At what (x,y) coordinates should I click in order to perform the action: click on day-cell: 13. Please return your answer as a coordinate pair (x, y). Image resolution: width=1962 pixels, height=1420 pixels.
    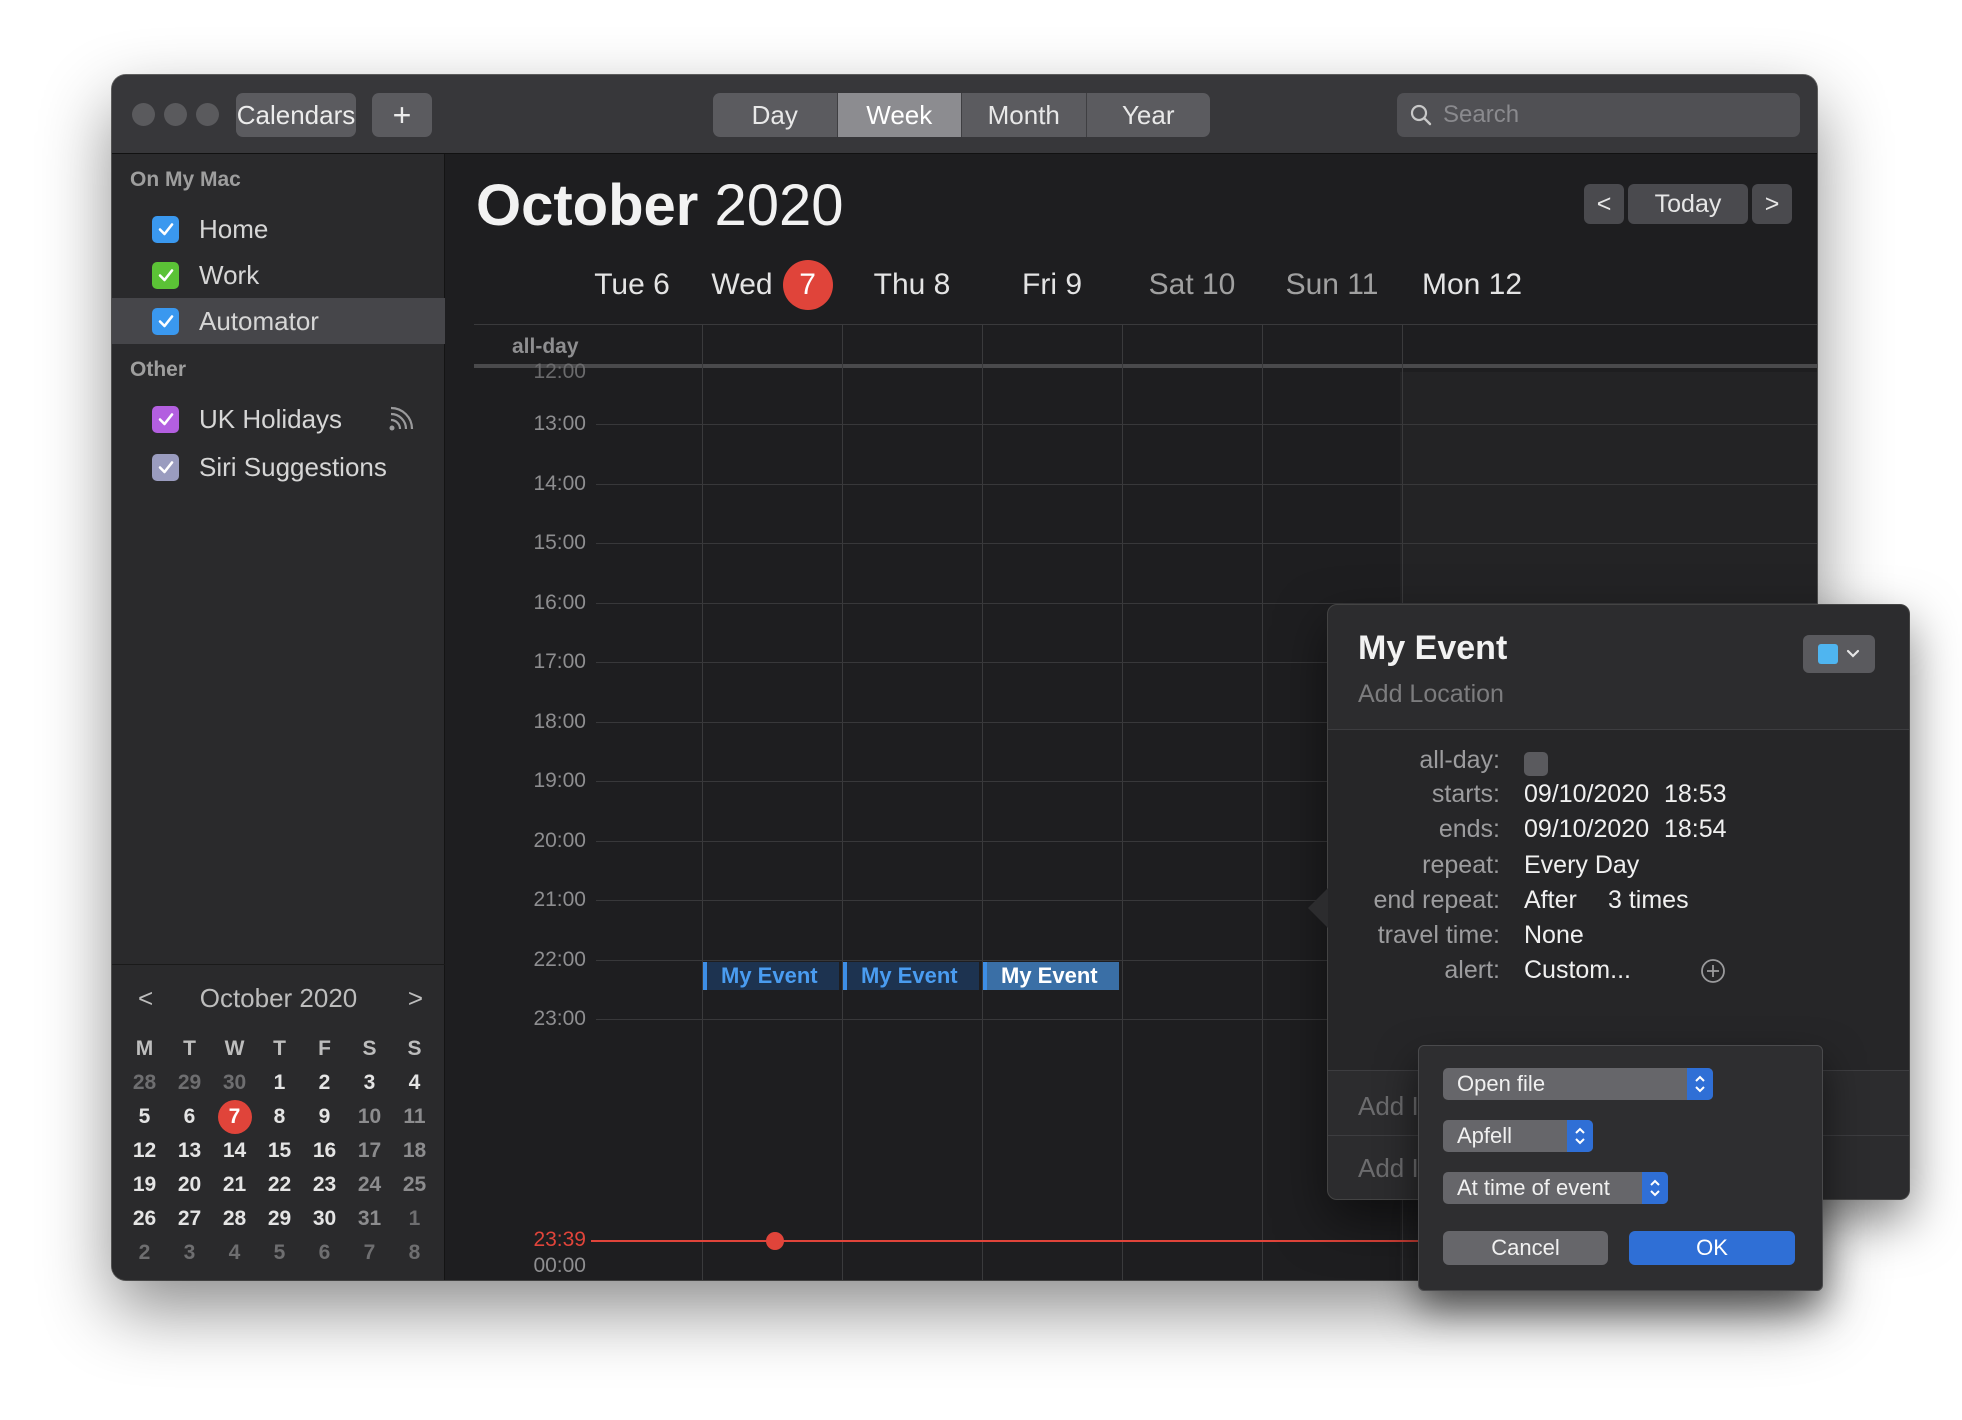
    Looking at the image, I should click on (189, 1151).